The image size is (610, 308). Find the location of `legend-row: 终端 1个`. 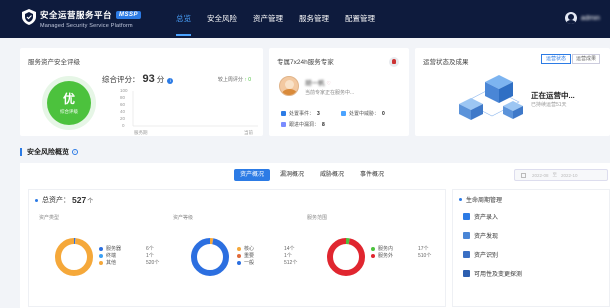

legend-row: 终端 1个 is located at coordinates (144, 255).